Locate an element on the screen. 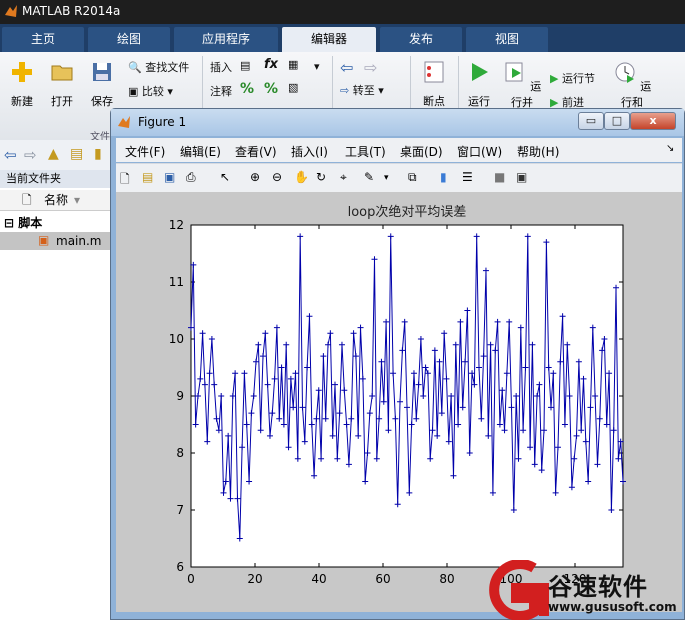  y-tick-label: 11 is located at coordinates (176, 282).